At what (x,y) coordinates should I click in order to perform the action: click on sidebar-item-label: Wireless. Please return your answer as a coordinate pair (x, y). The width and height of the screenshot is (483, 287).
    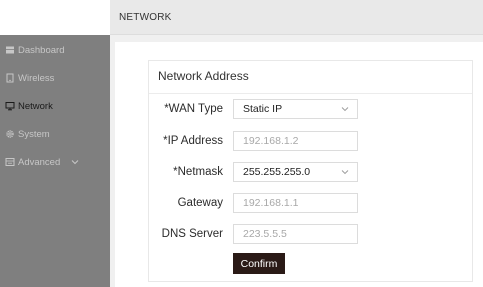
    Looking at the image, I should click on (36, 78).